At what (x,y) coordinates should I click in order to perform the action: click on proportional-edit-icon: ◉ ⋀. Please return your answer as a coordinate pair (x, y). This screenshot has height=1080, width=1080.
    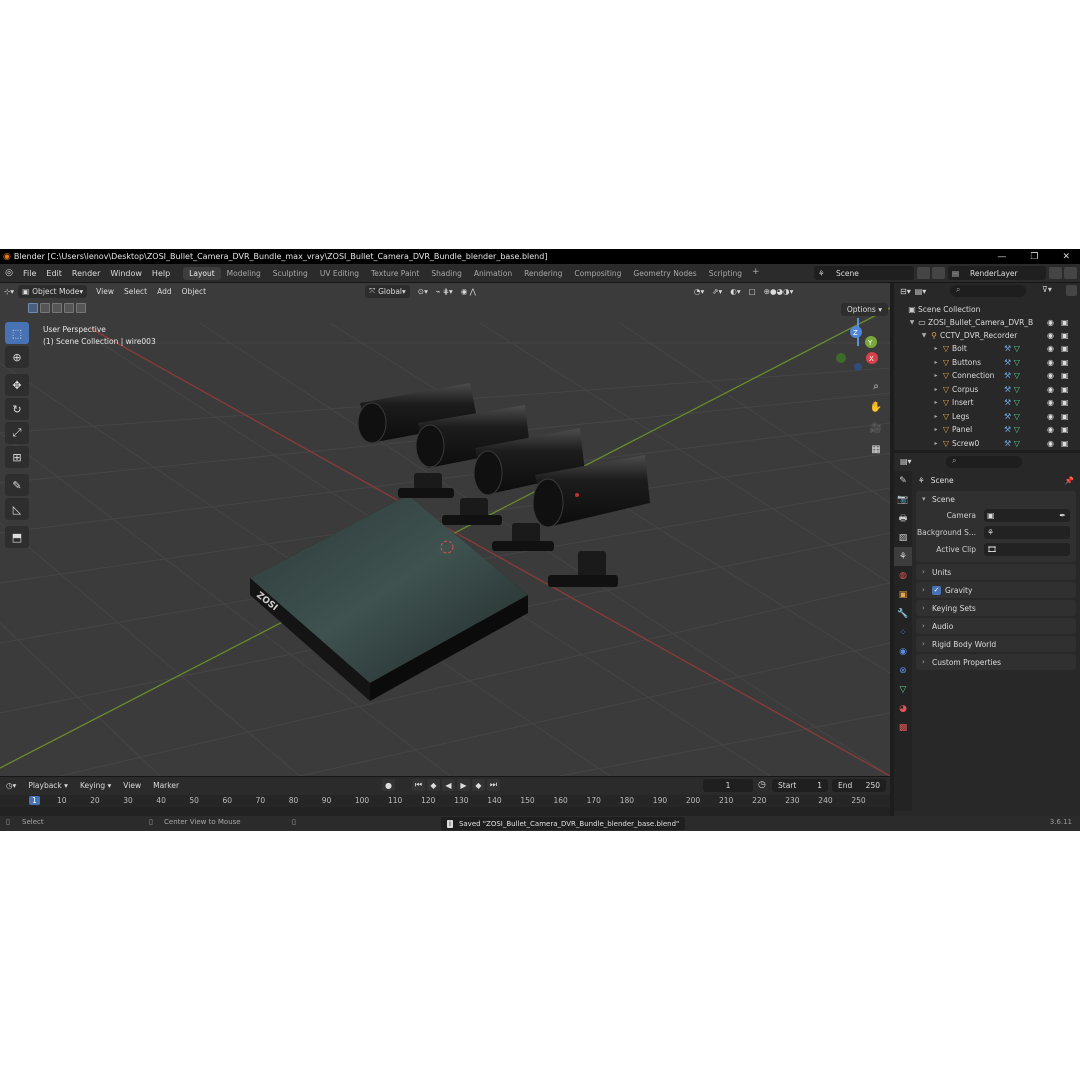
    Looking at the image, I should click on (468, 291).